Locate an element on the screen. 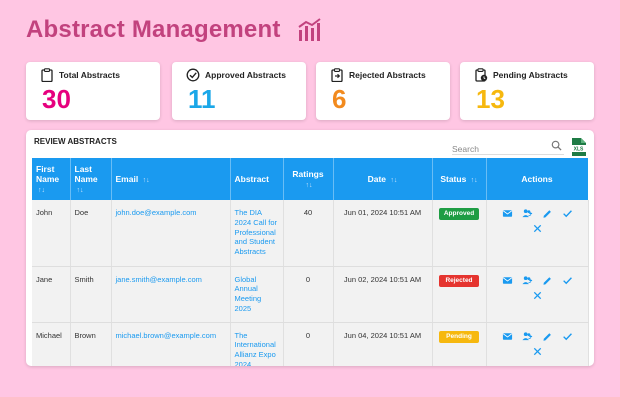 Image resolution: width=620 pixels, height=397 pixels. card-value: 11 is located at coordinates (202, 99).